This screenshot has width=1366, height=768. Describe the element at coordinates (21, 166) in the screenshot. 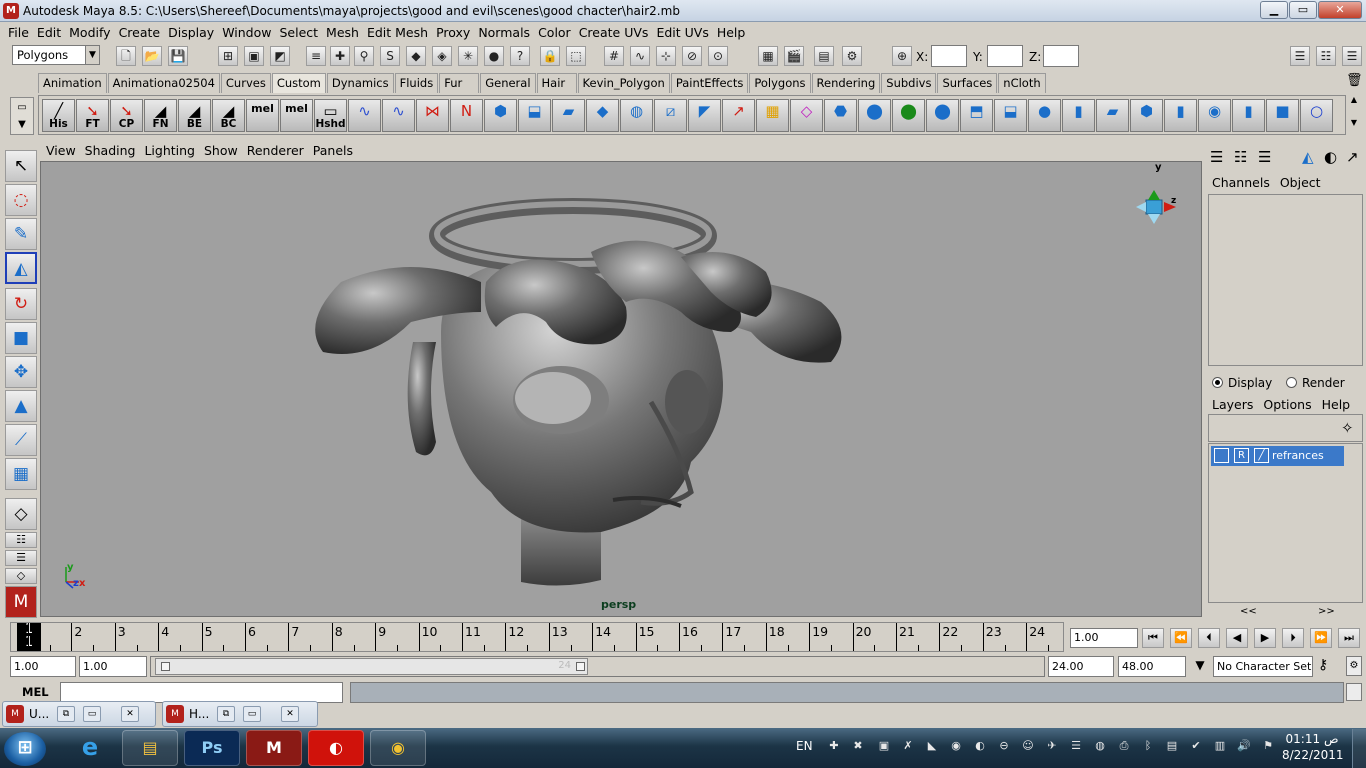

I see `select-tool-icon: ↖` at that location.